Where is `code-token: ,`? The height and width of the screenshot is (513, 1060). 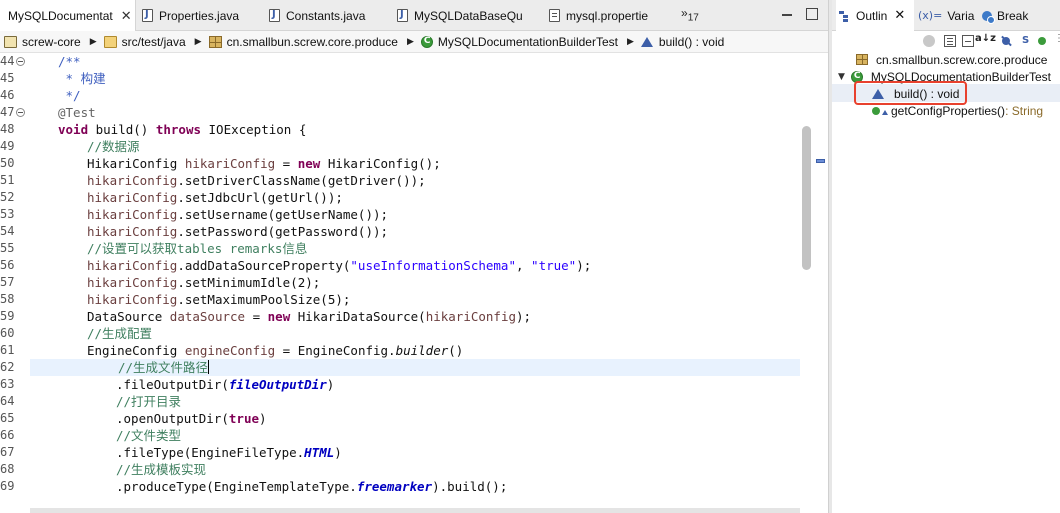
code-token: , is located at coordinates (523, 265).